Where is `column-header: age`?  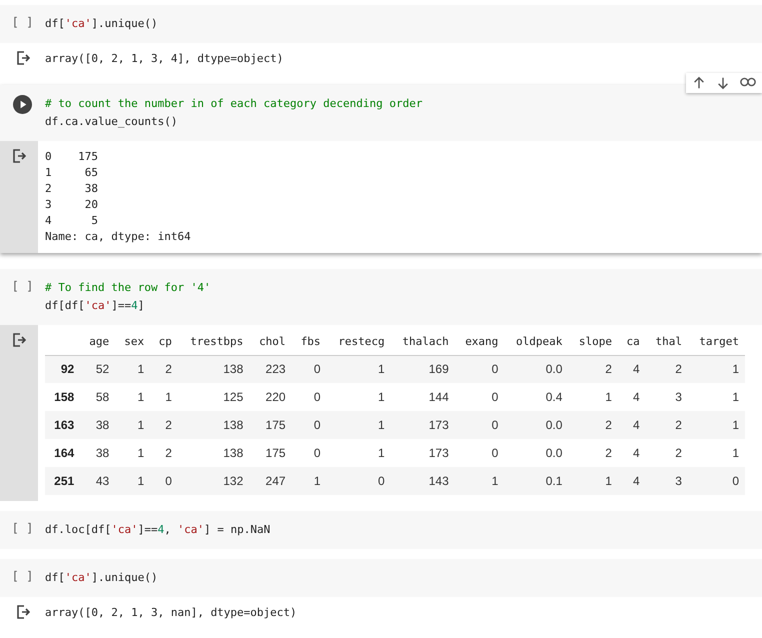
column-header: age is located at coordinates (98, 342).